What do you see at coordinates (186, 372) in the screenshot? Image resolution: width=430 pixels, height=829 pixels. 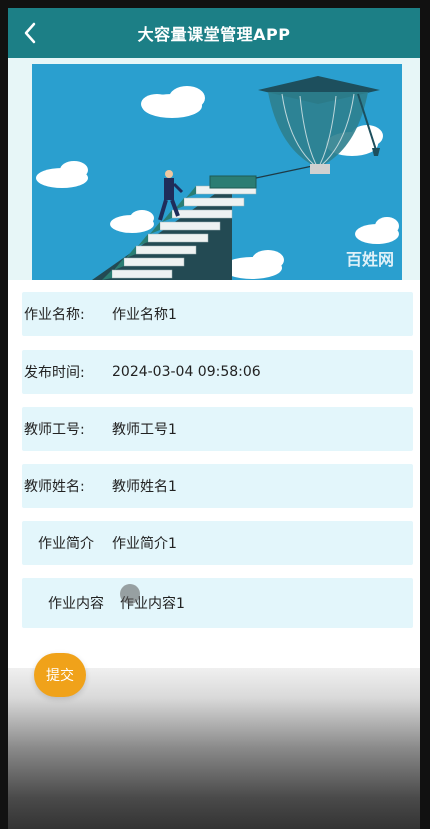 I see `field-value: 2024-03-04 09:58:06` at bounding box center [186, 372].